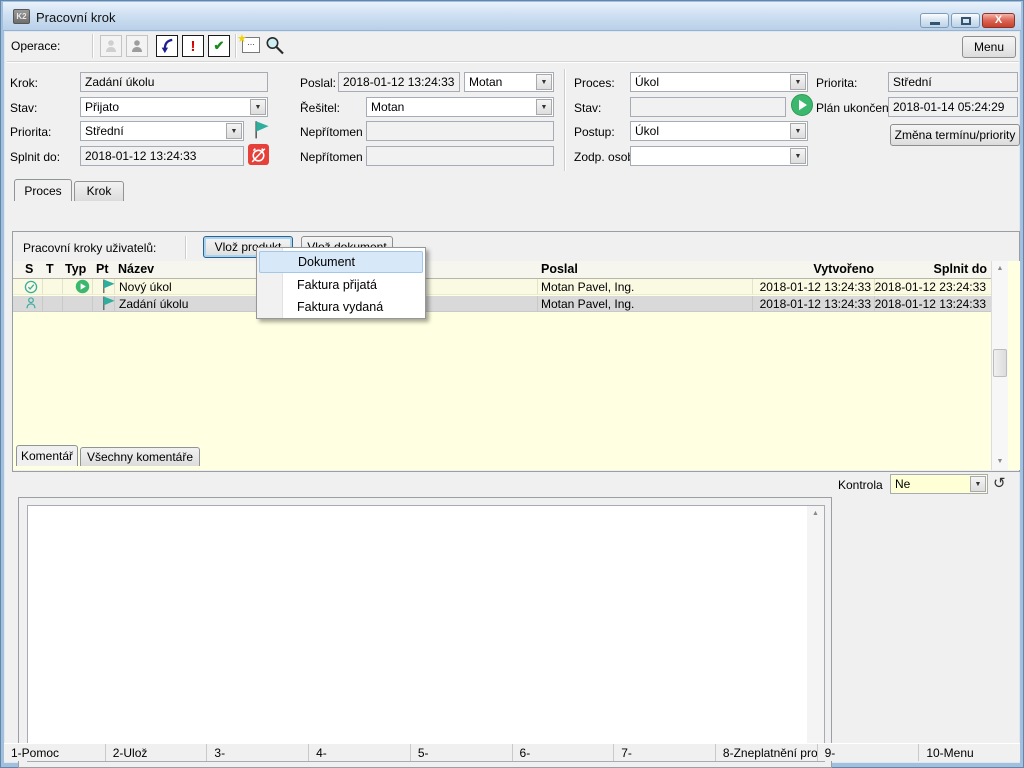 The image size is (1024, 768). I want to click on window-title: Pracovní krok, so click(76, 17).